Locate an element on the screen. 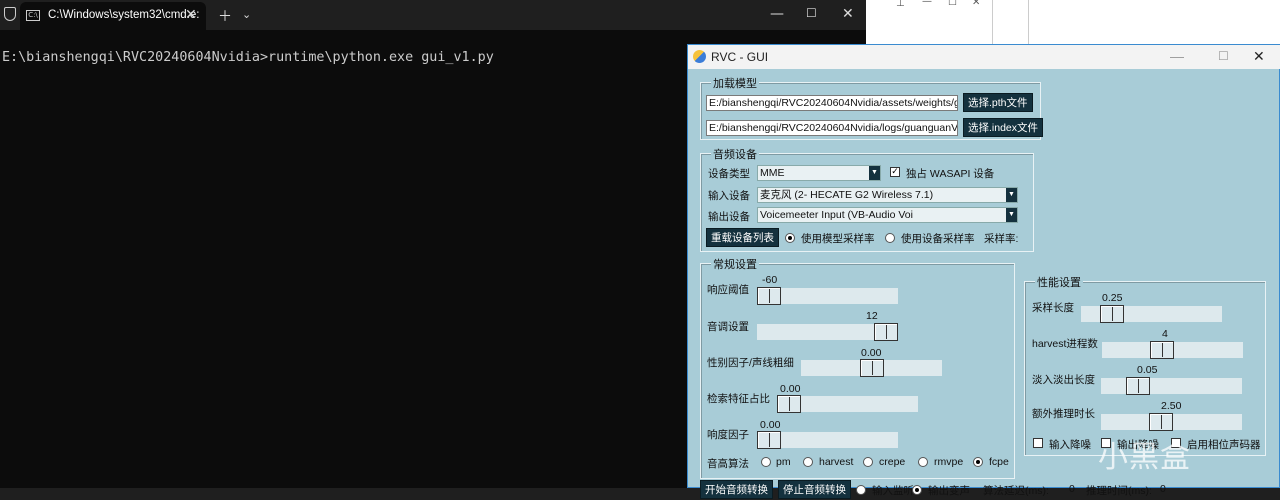  bg-maximize-icon: ☐ is located at coordinates (952, 4).